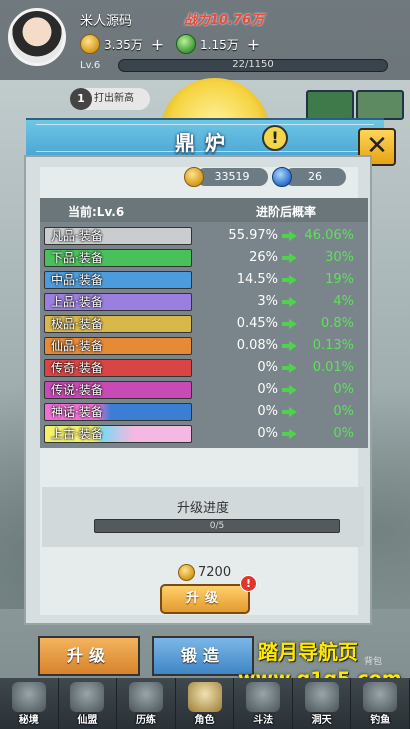 This screenshot has height=729, width=410. I want to click on after-probability: 0.8%, so click(337, 323).